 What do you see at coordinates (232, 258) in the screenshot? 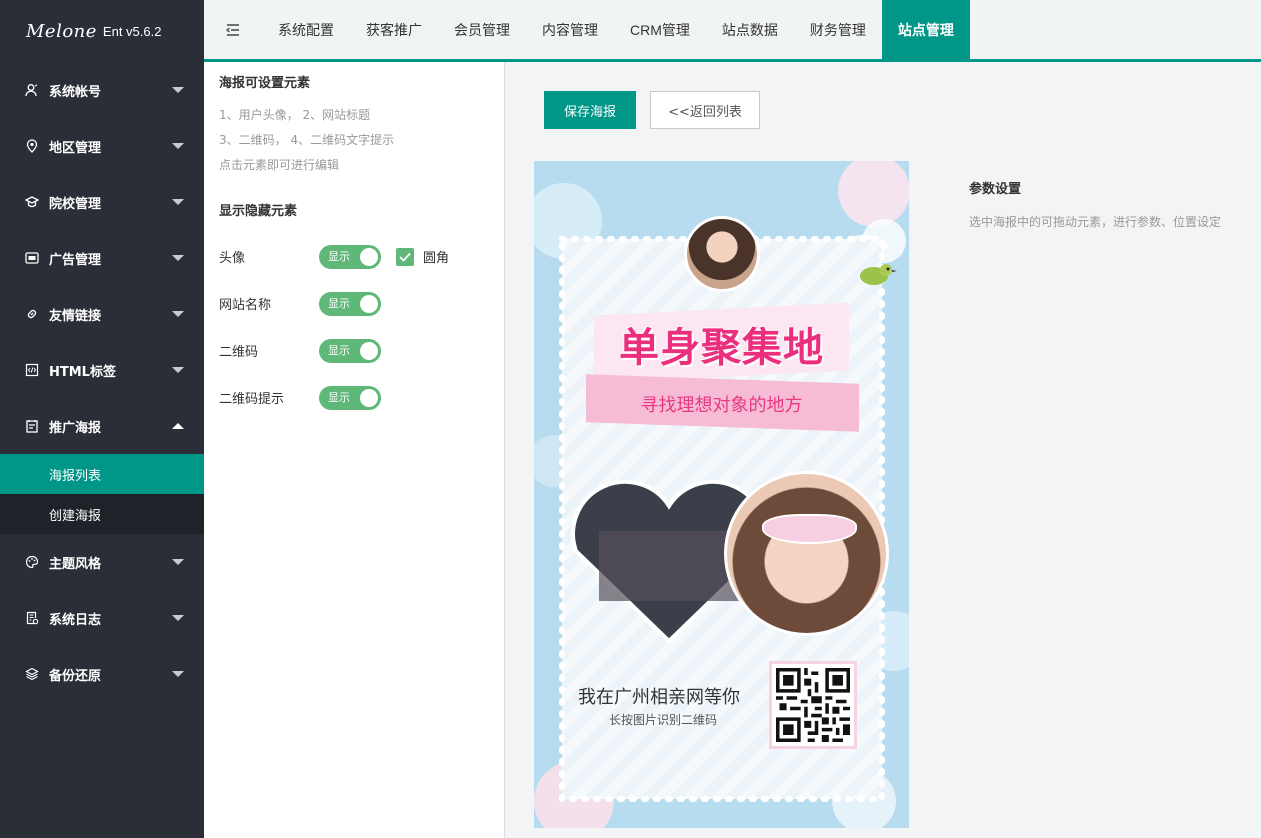
I see `toggle-label: 头像` at bounding box center [232, 258].